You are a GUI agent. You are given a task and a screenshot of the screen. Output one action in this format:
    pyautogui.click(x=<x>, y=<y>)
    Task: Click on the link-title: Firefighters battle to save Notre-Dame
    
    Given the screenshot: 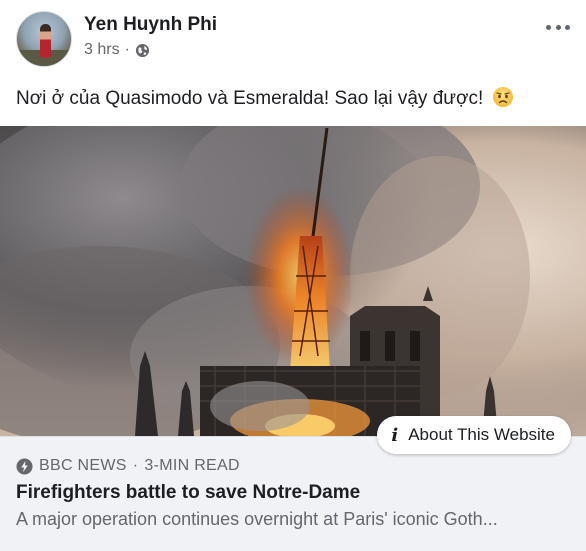 What is the action you would take?
    pyautogui.click(x=188, y=493)
    